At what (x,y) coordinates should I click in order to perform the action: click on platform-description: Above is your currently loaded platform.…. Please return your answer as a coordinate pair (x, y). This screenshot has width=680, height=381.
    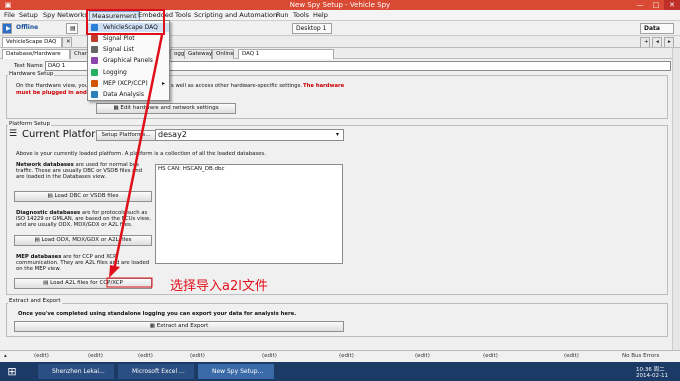
    Looking at the image, I should click on (141, 154).